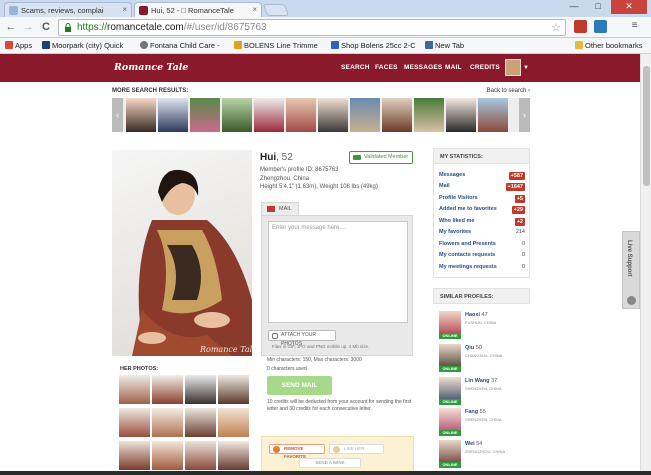 This screenshot has height=475, width=651. Describe the element at coordinates (151, 67) in the screenshot. I see `site-logo: Romance Tale` at that location.